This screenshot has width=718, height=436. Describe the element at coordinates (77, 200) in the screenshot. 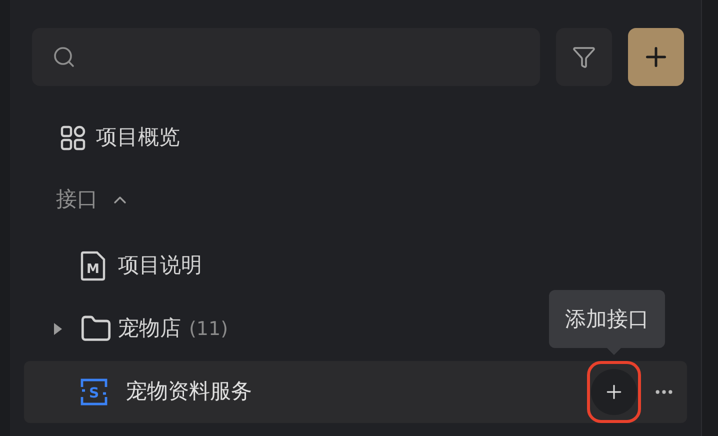

I see `section-label: 接口` at that location.